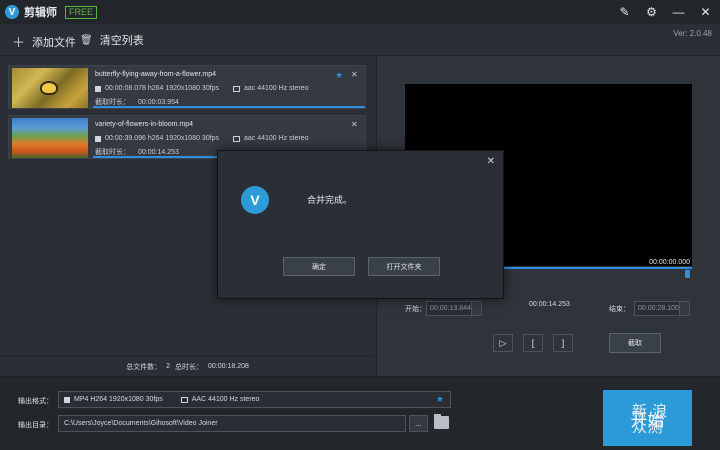 The width and height of the screenshot is (720, 450). Describe the element at coordinates (158, 152) in the screenshot. I see `clip-duration-value: 00:00:14.253` at that location.